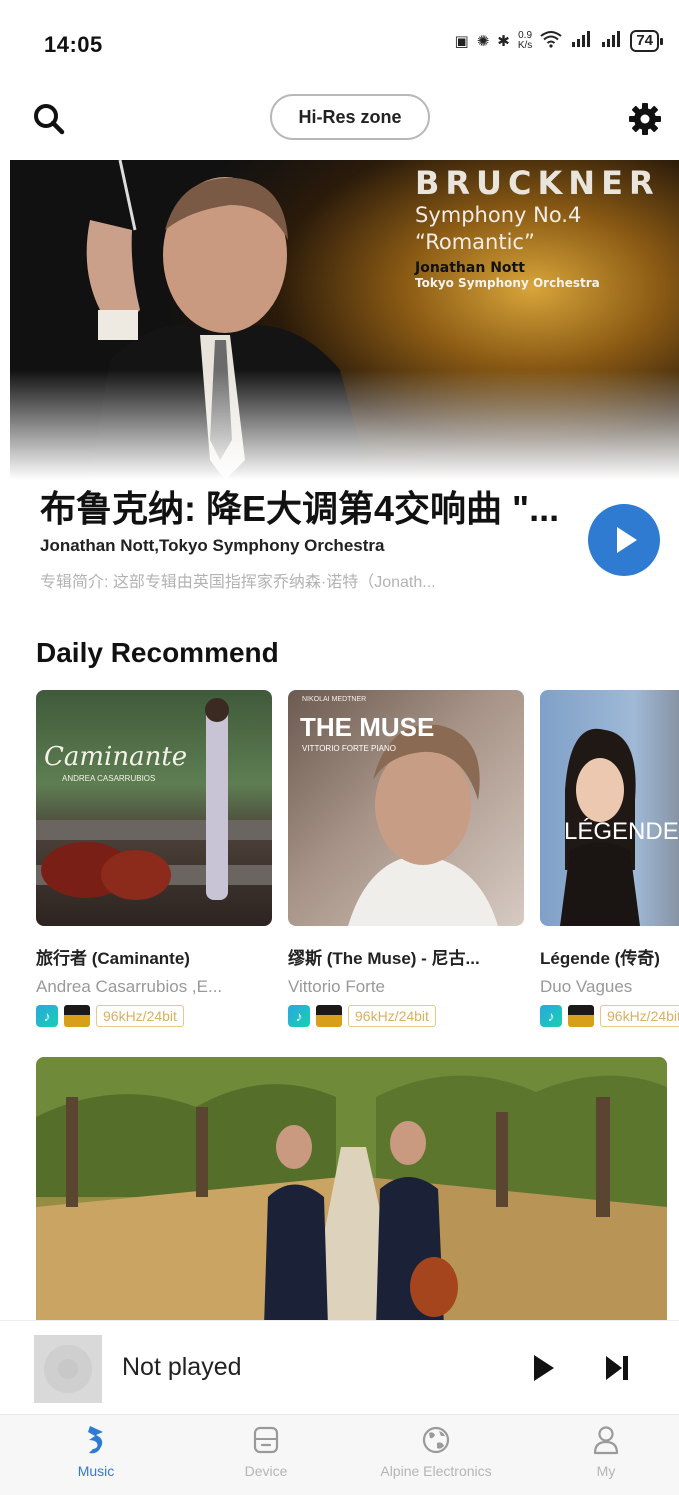  Describe the element at coordinates (646, 41) in the screenshot. I see `battery-indicator: 74` at that location.